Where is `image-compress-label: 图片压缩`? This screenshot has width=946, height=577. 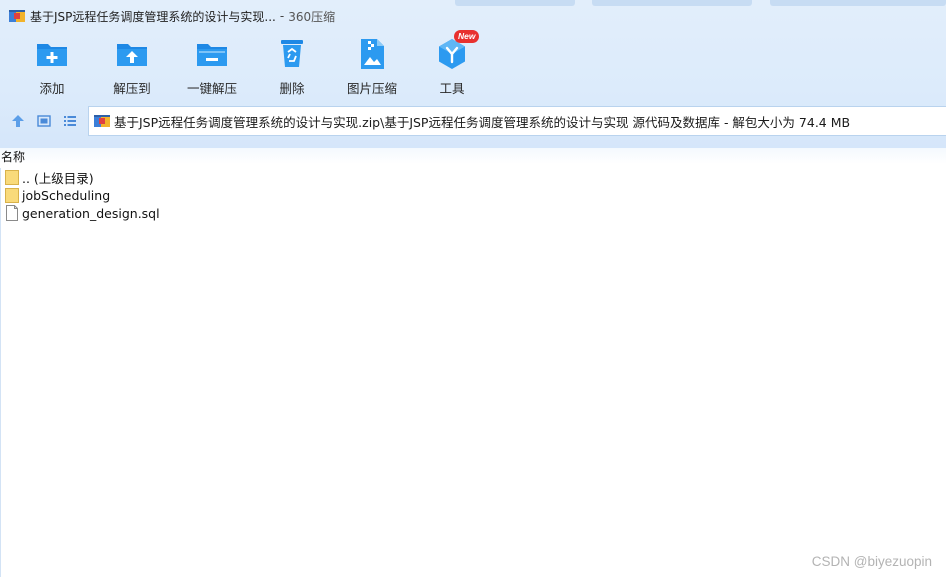
image-compress-label: 图片压缩 is located at coordinates (371, 88).